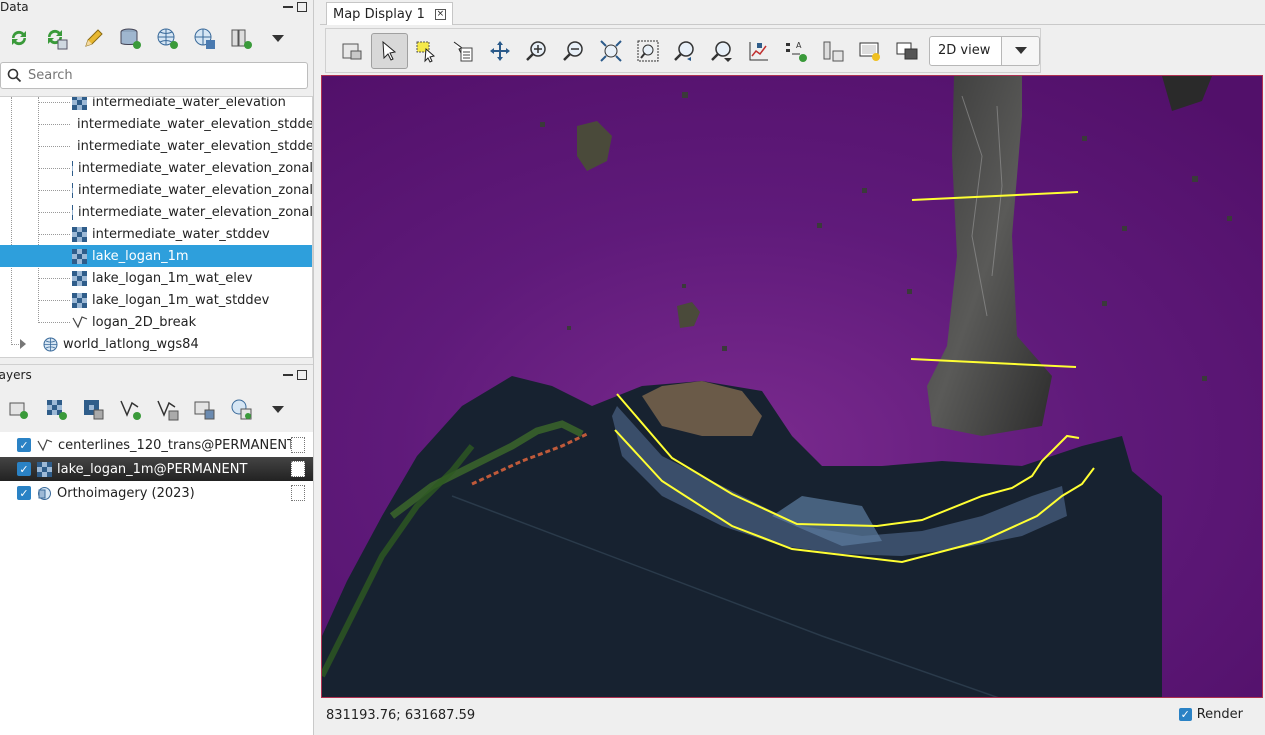 The height and width of the screenshot is (735, 1265). I want to click on chevron-down-icon, so click(1020, 50).